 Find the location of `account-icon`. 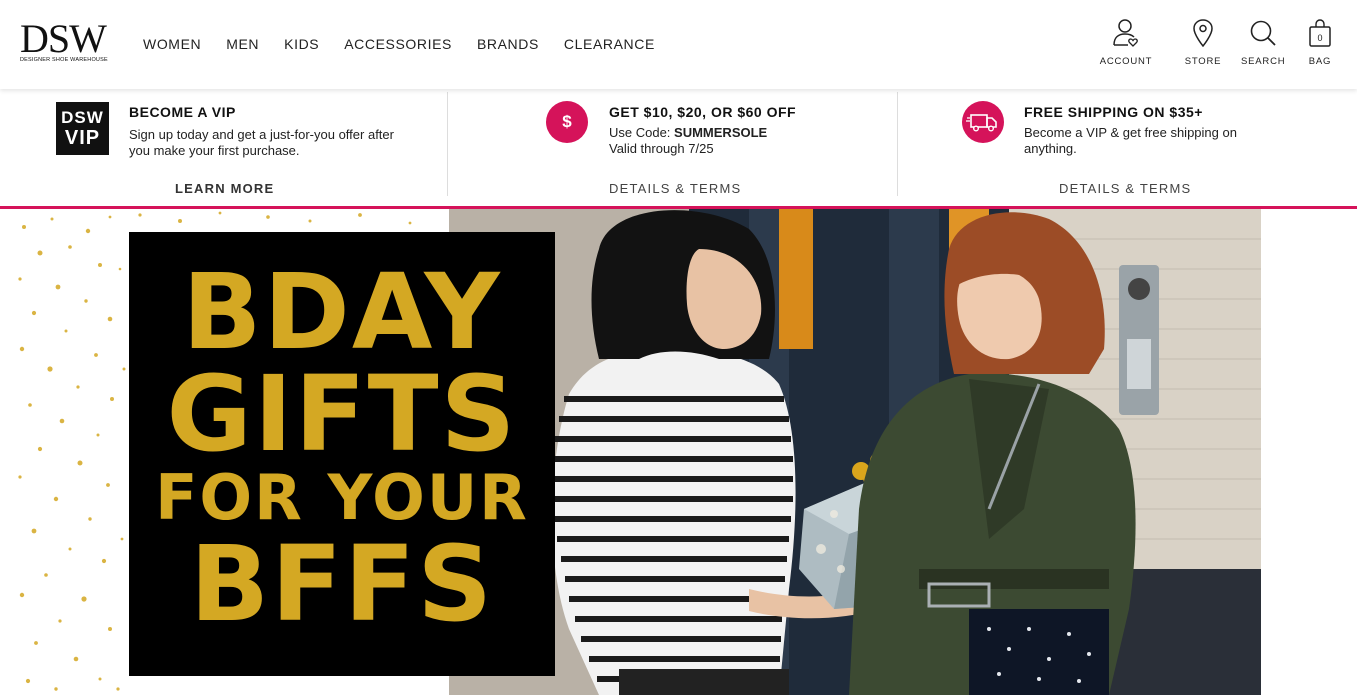

account-icon is located at coordinates (1125, 33).